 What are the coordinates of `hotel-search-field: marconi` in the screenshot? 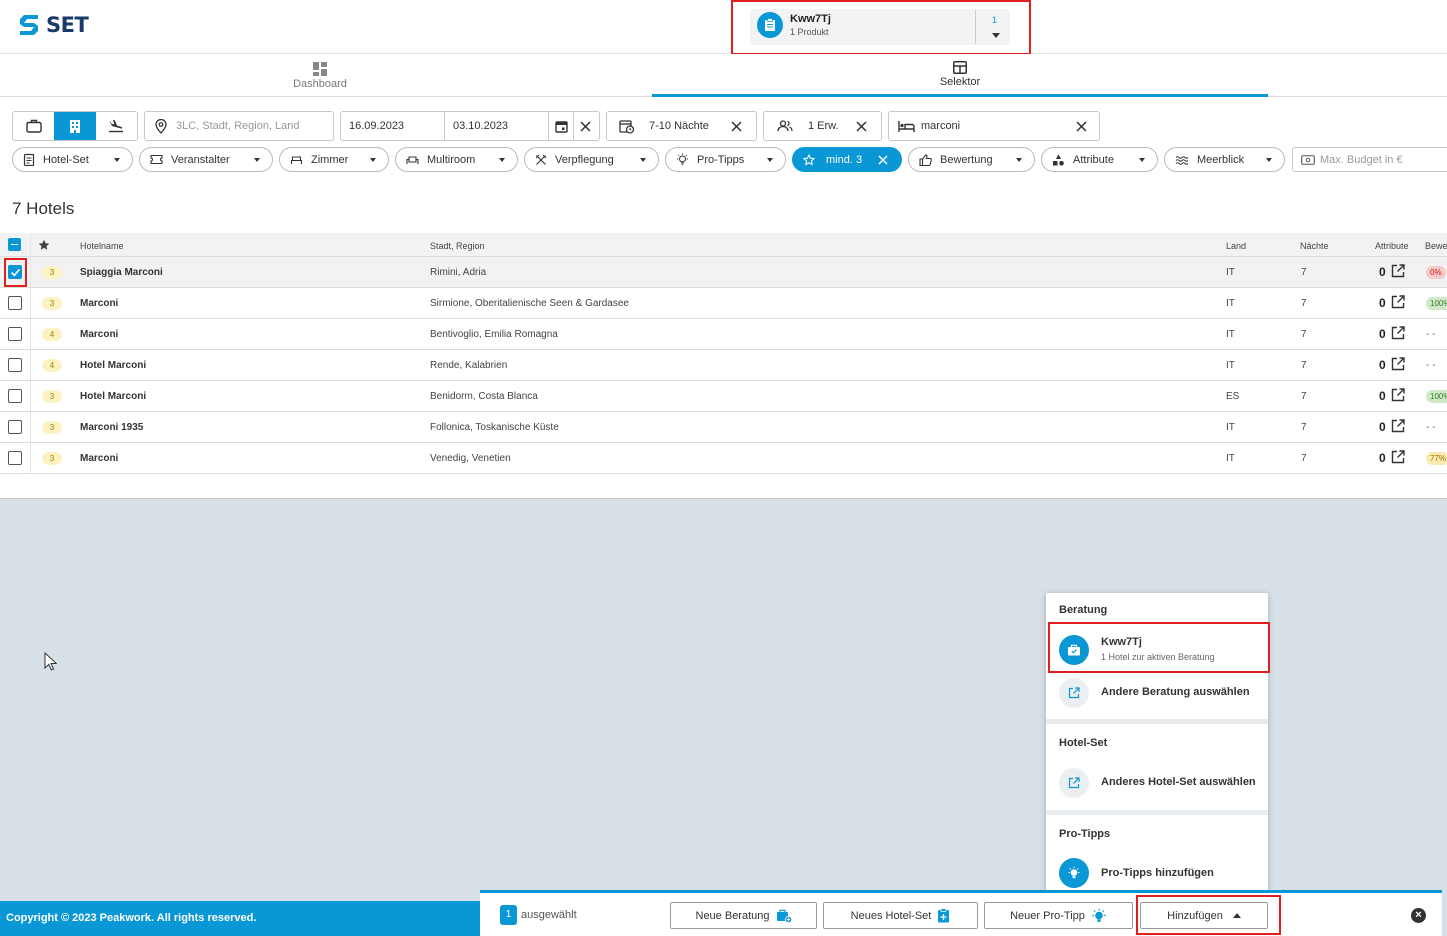 It's located at (994, 126).